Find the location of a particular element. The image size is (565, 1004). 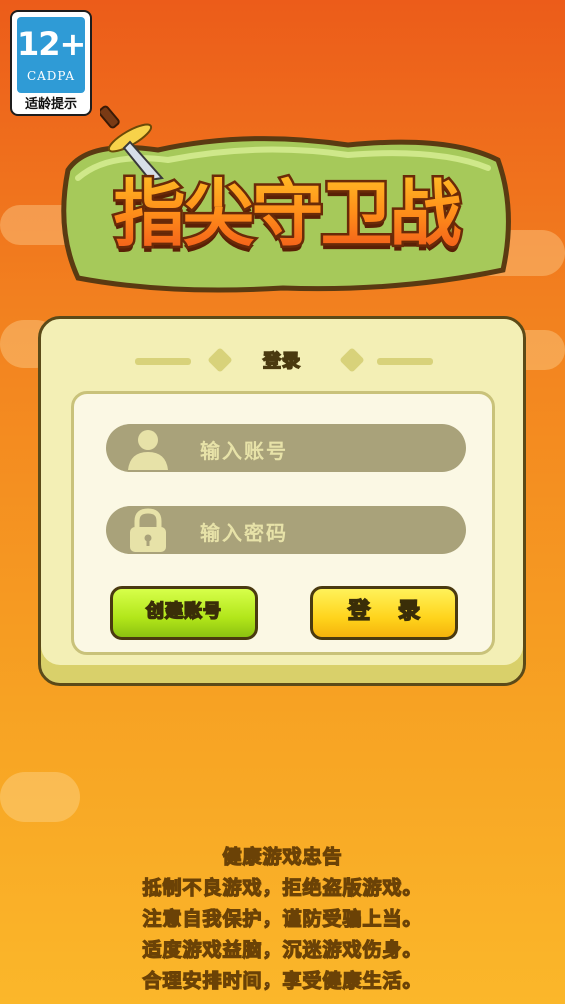

health-notice-line: 注意自我保护，谨防受骗上当。 is located at coordinates (282, 918).